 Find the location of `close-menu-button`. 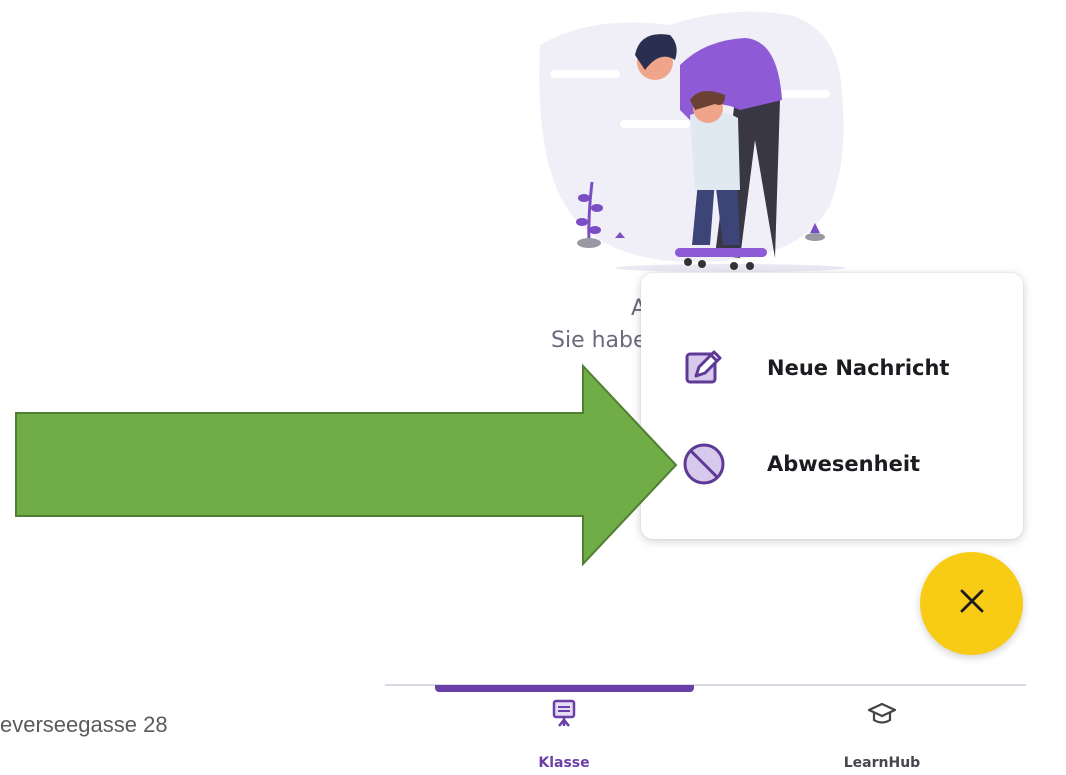

close-menu-button is located at coordinates (971, 603).